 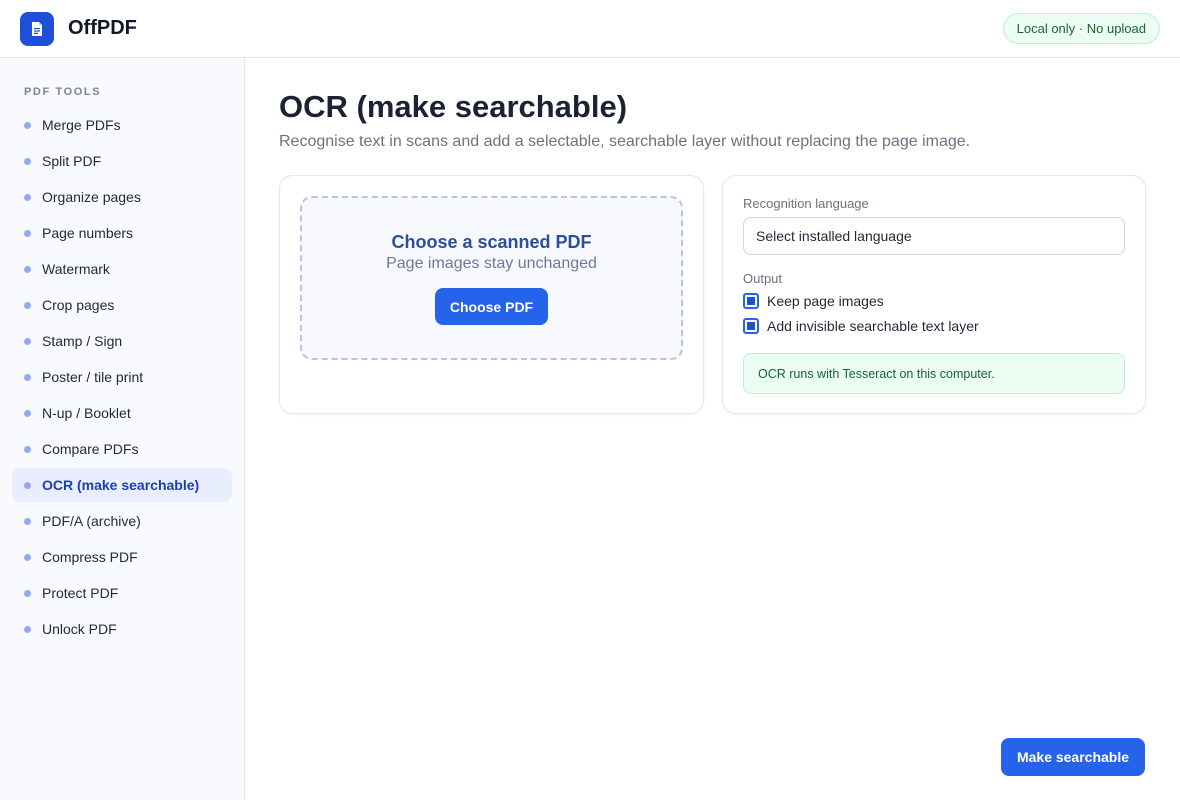 I want to click on output-label: Output, so click(x=763, y=278).